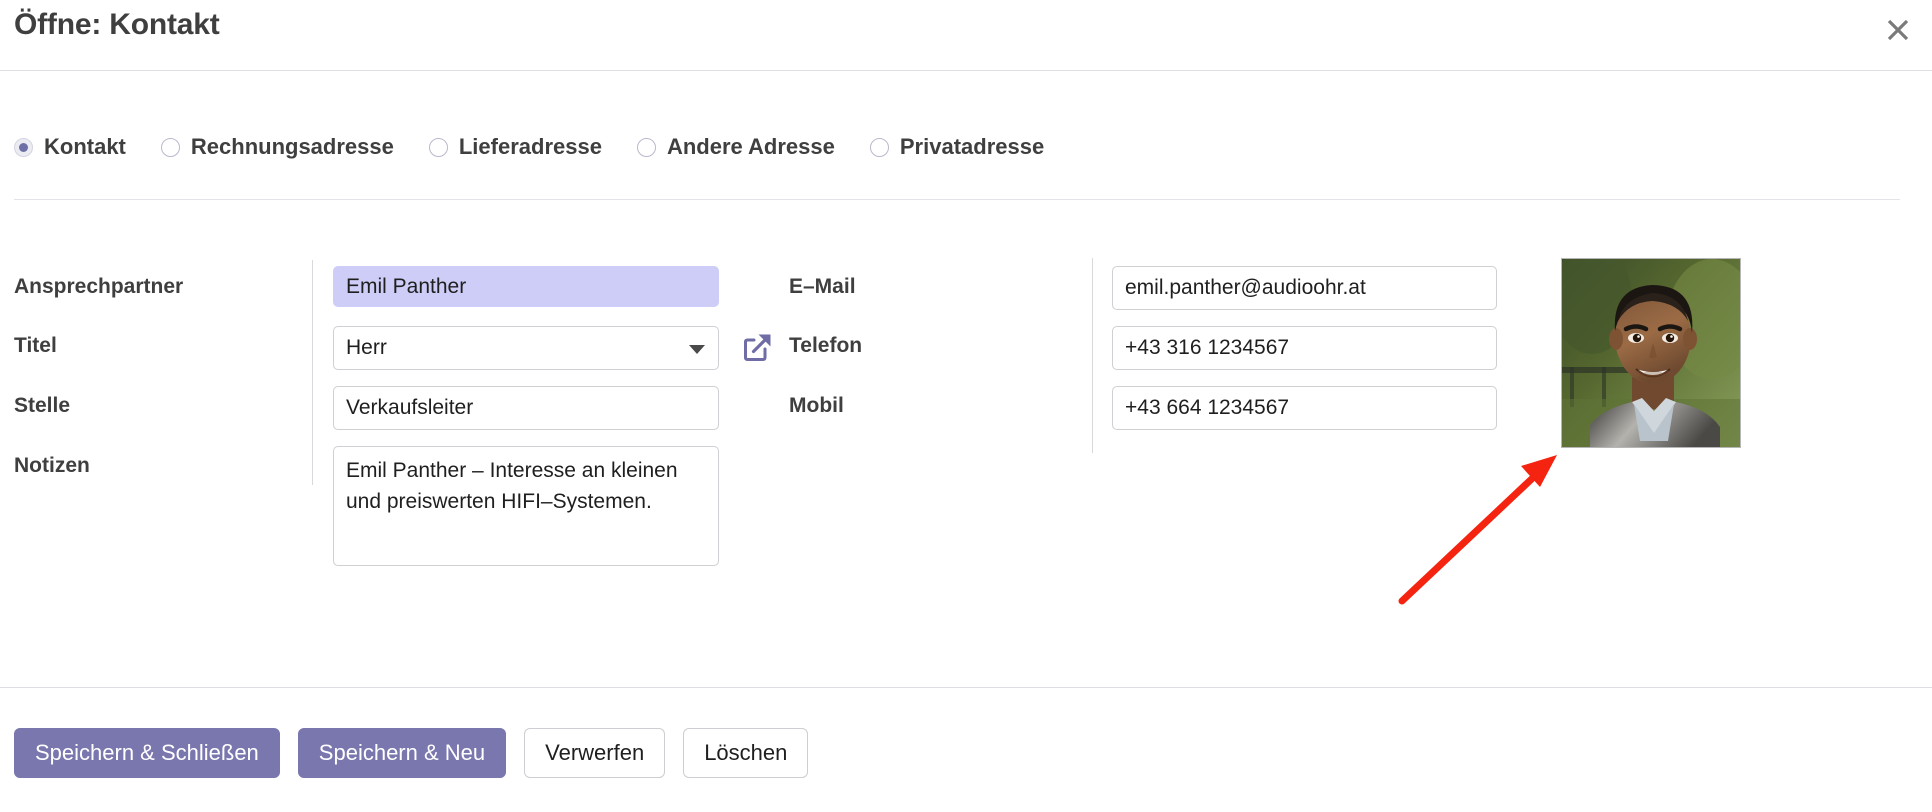  What do you see at coordinates (1898, 30) in the screenshot?
I see `close-icon` at bounding box center [1898, 30].